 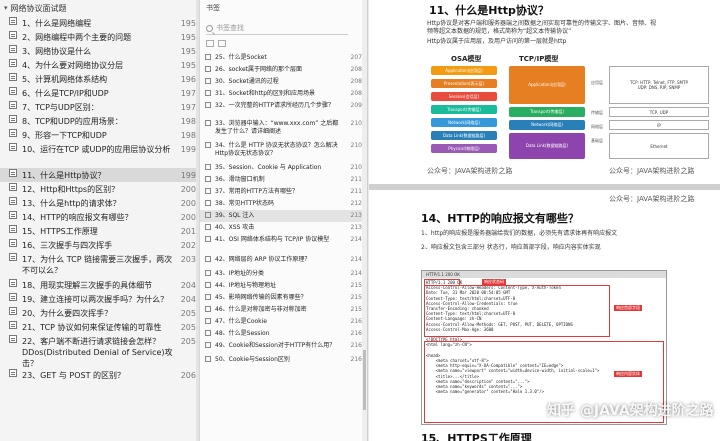 I want to click on outline-item-label: 21、TCP 协议如何来保证传输的可靠性, so click(x=92, y=327).